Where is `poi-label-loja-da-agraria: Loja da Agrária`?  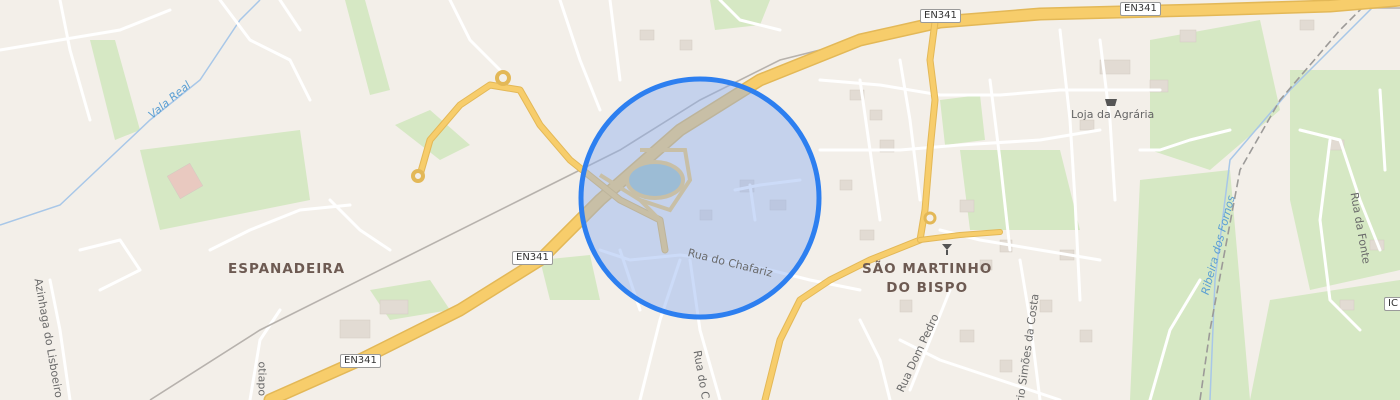 poi-label-loja-da-agraria: Loja da Agrária is located at coordinates (1112, 114).